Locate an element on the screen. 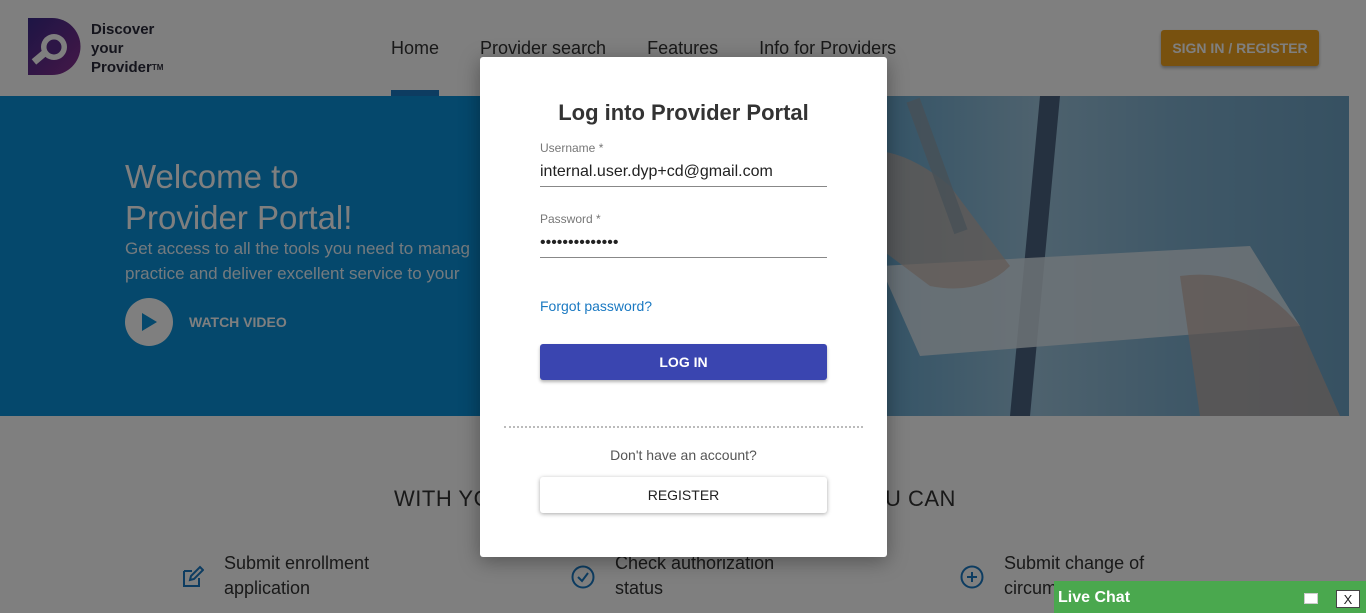 The height and width of the screenshot is (613, 1366). forgot-password-link: Forgot password? is located at coordinates (596, 306).